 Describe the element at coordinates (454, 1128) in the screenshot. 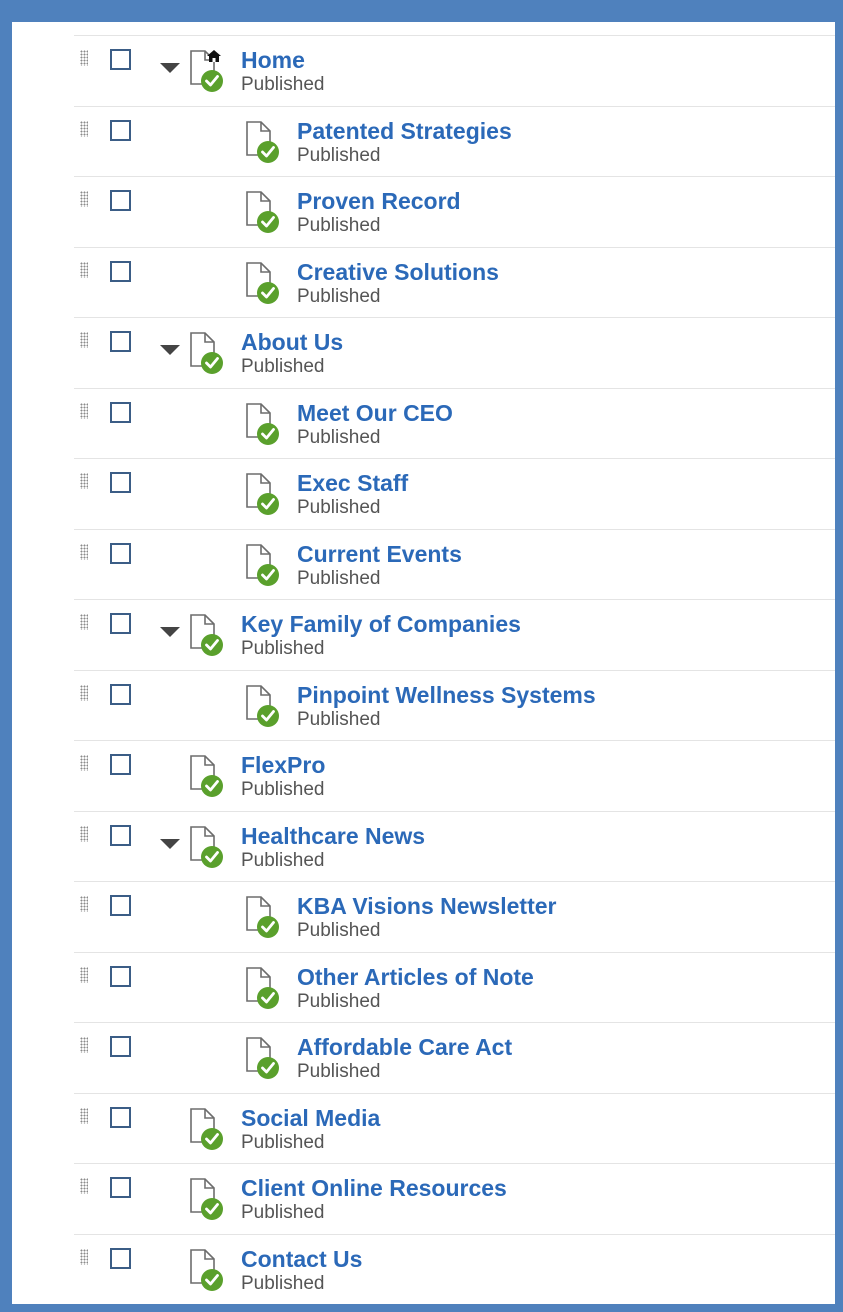

I see `tree-row: Social Media Published` at that location.